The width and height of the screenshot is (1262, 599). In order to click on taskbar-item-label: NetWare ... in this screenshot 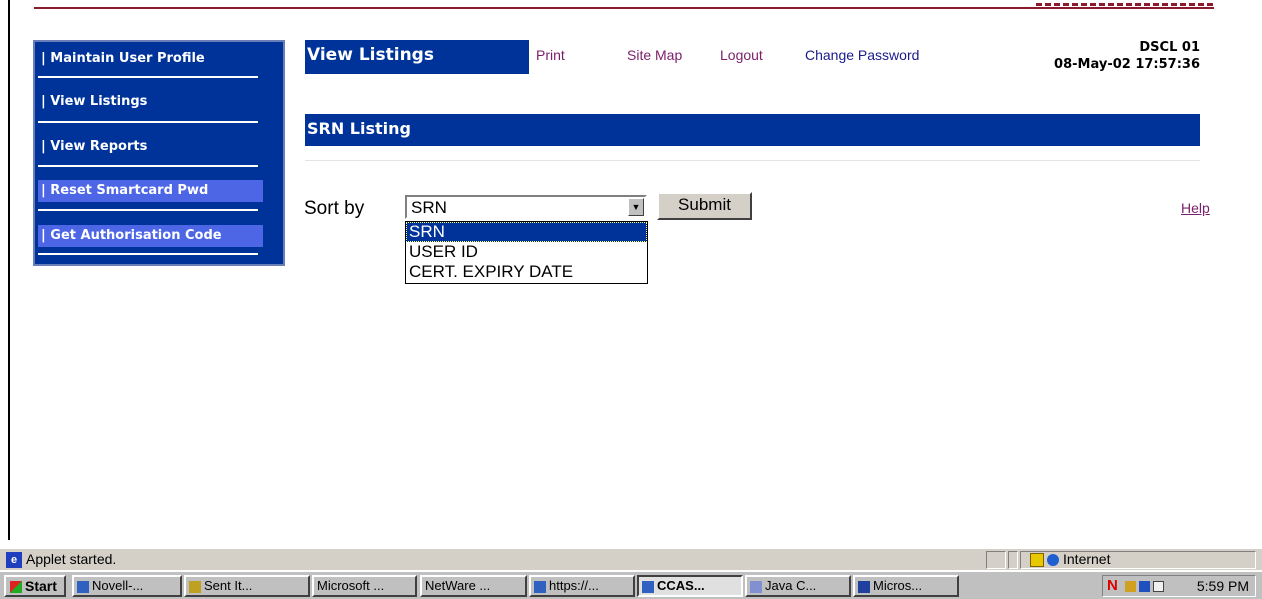, I will do `click(458, 585)`.